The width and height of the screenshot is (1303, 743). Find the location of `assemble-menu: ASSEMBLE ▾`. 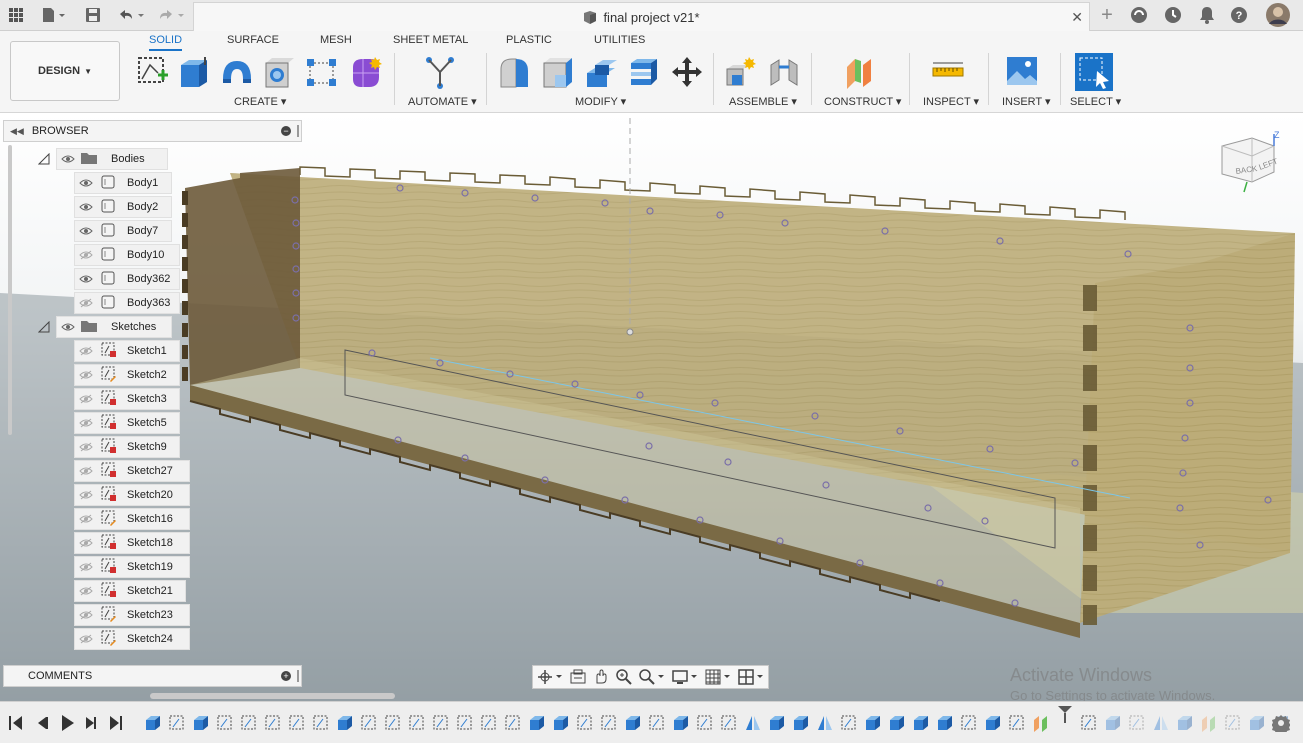

assemble-menu: ASSEMBLE ▾ is located at coordinates (763, 101).